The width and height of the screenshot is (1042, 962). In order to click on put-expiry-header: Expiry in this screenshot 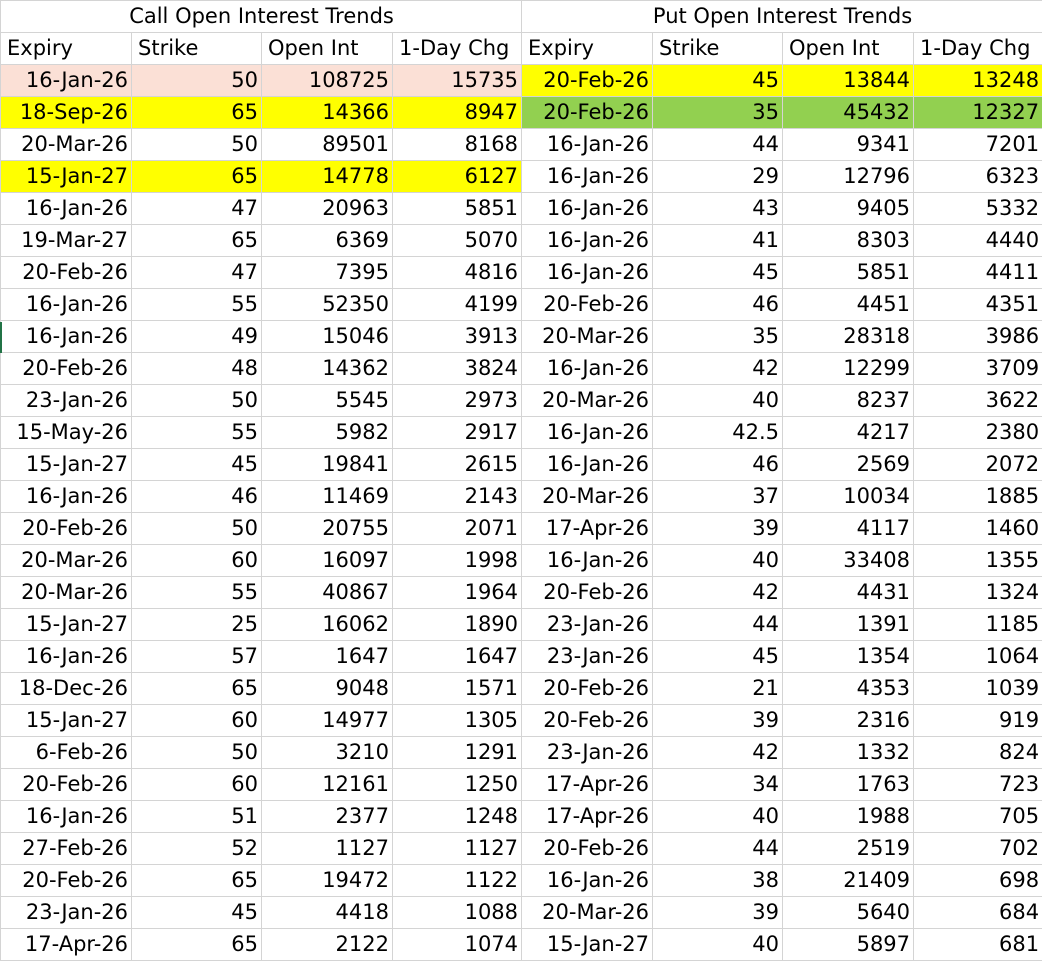, I will do `click(587, 48)`.